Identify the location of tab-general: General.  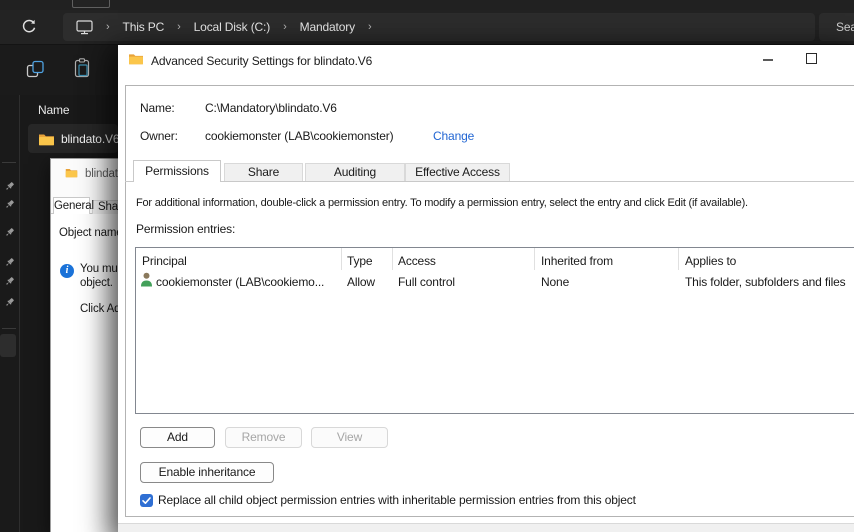
(73, 205).